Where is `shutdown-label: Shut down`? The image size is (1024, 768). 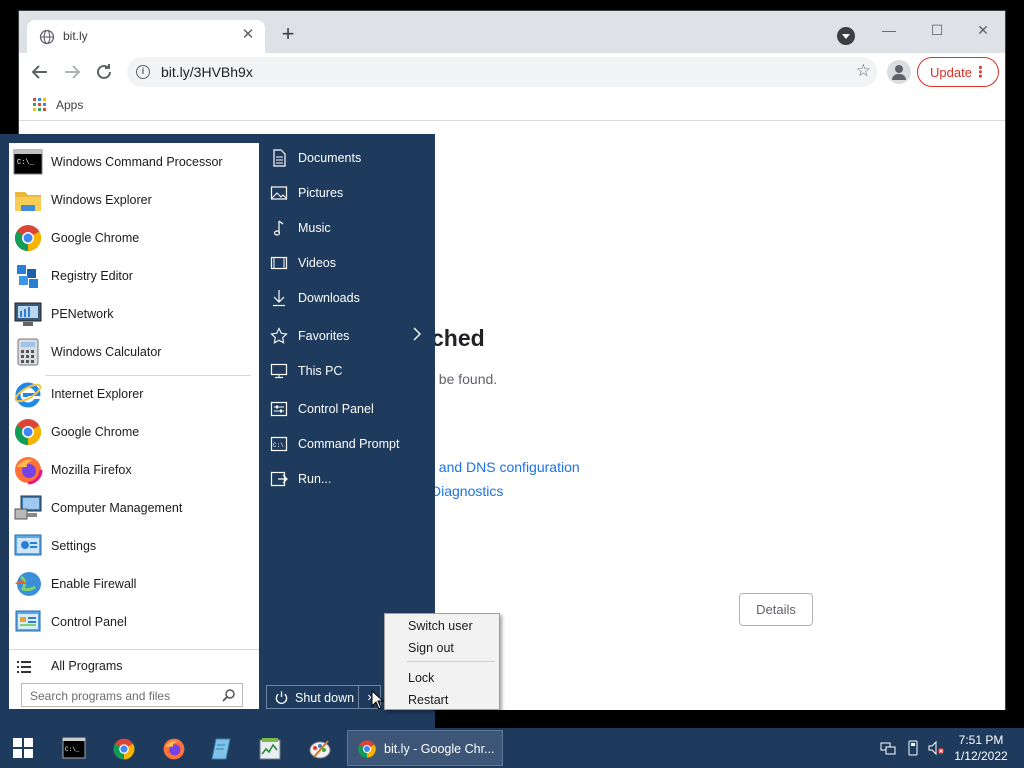 shutdown-label: Shut down is located at coordinates (325, 698).